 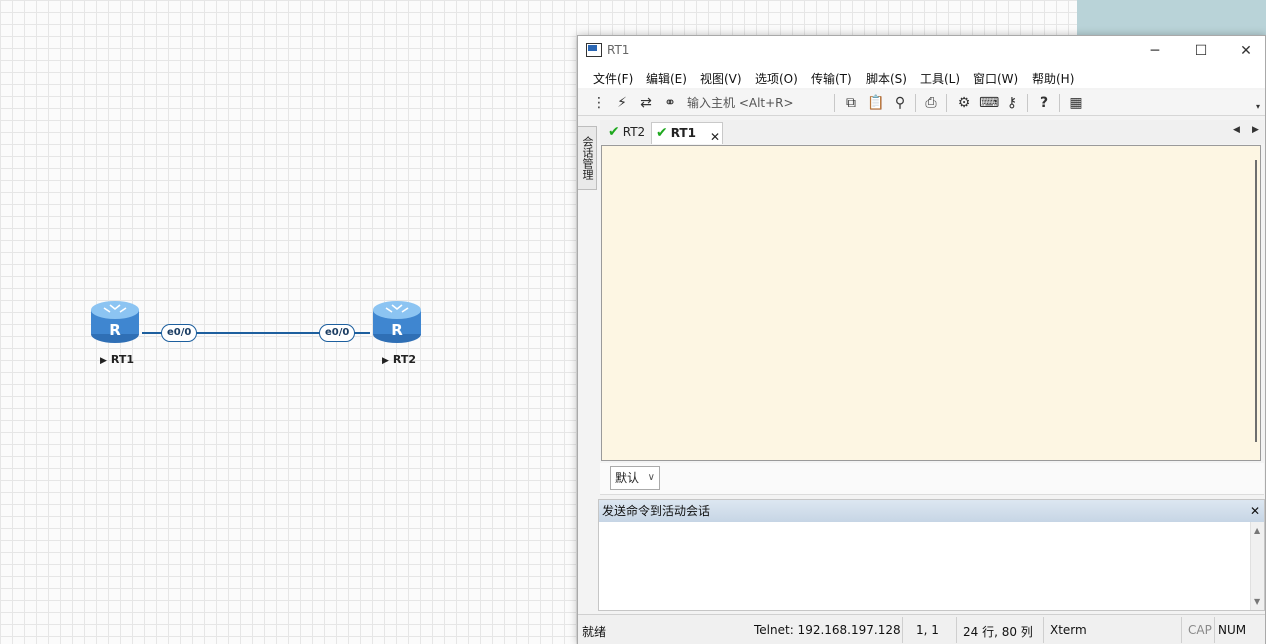 I want to click on help-icon: ?, so click(x=1044, y=103).